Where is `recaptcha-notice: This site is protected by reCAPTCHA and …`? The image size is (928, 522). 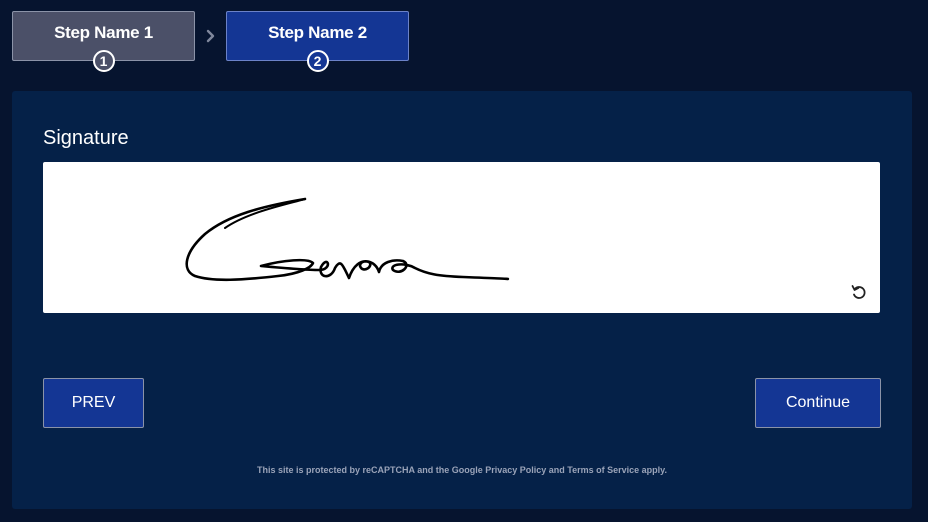
recaptcha-notice: This site is protected by reCAPTCHA and … is located at coordinates (462, 470).